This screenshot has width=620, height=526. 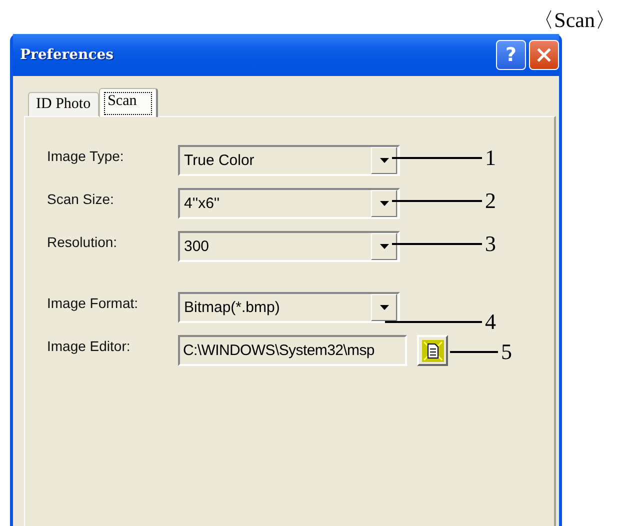 What do you see at coordinates (292, 350) in the screenshot?
I see `input-field: C:\WINDOWS\System32\msp` at bounding box center [292, 350].